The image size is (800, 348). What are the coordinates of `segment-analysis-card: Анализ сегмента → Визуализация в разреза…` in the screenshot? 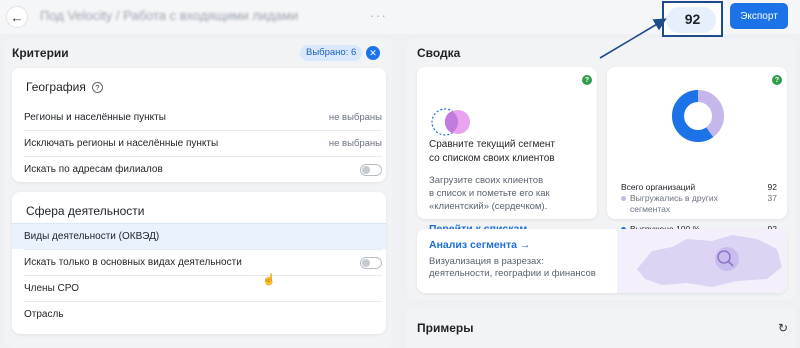 It's located at (602, 261).